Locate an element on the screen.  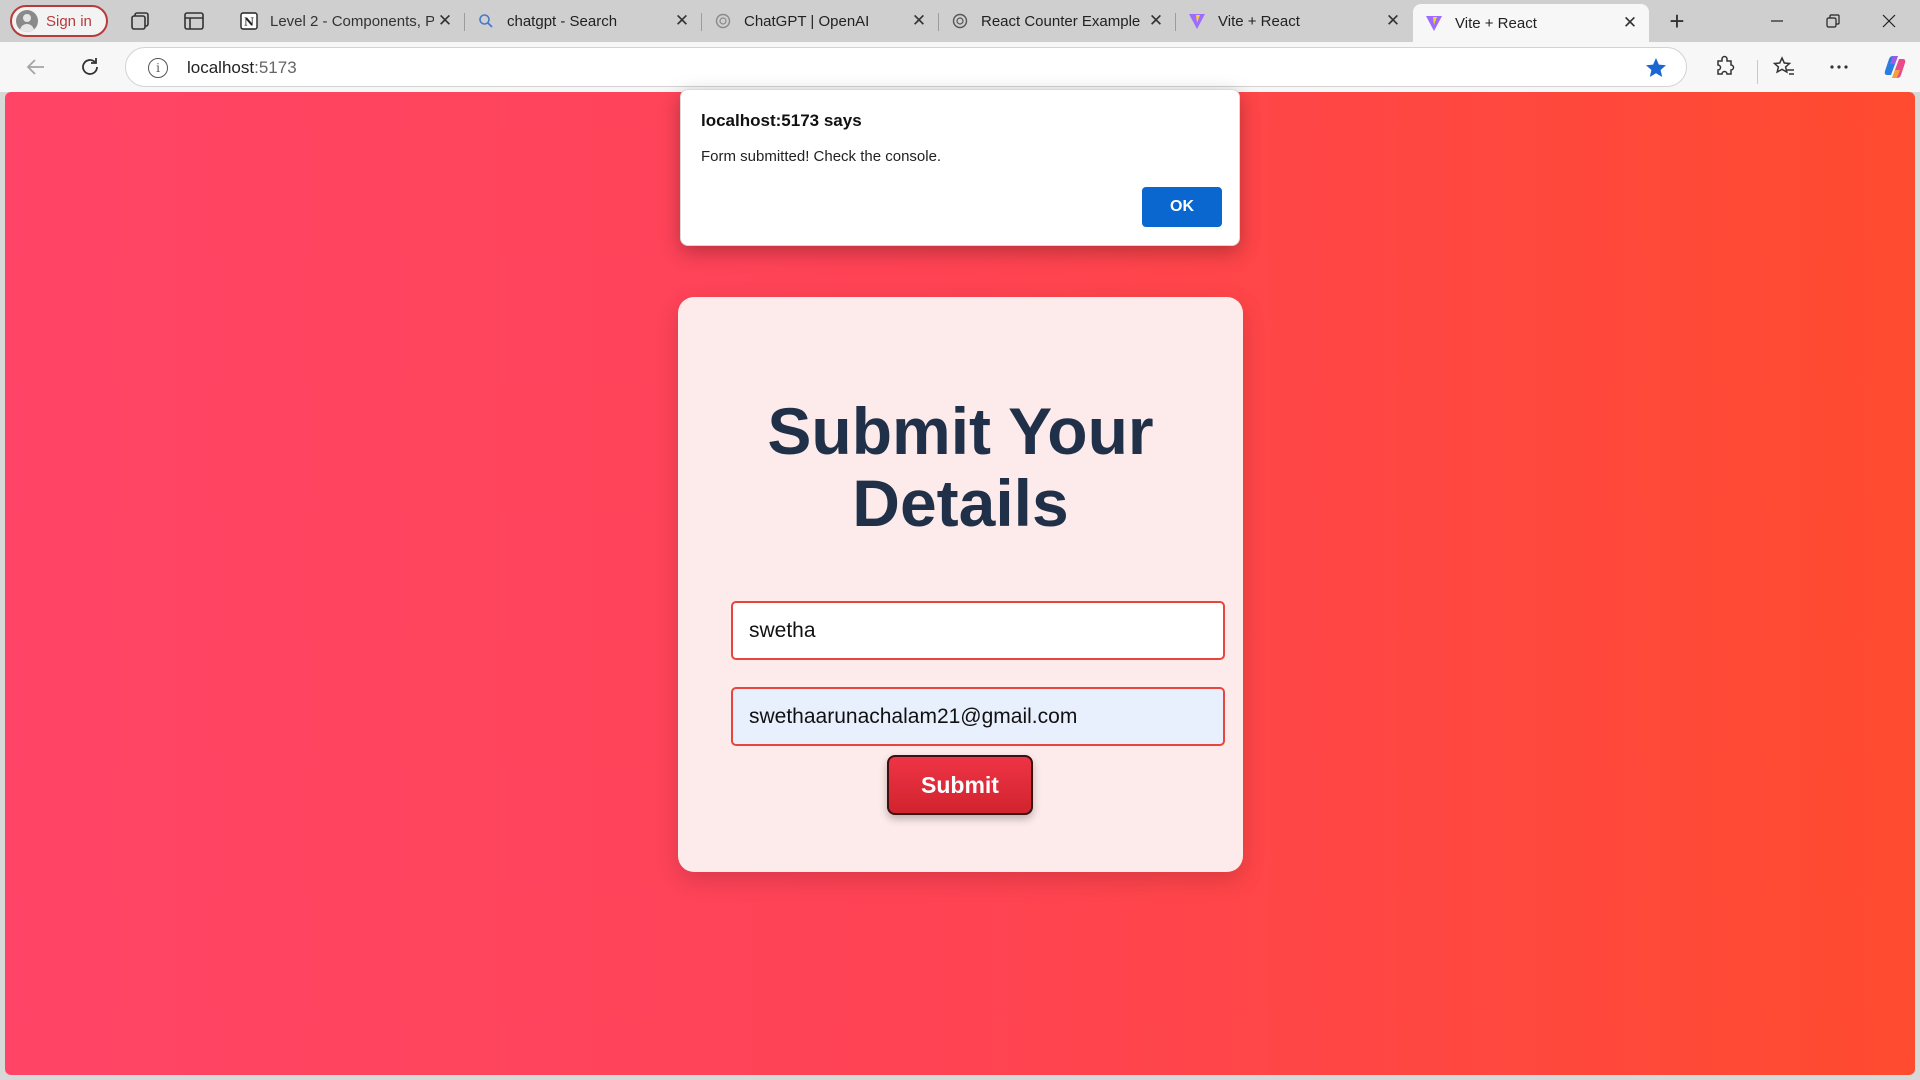
address-bar: i localhost:5173 is located at coordinates (906, 67).